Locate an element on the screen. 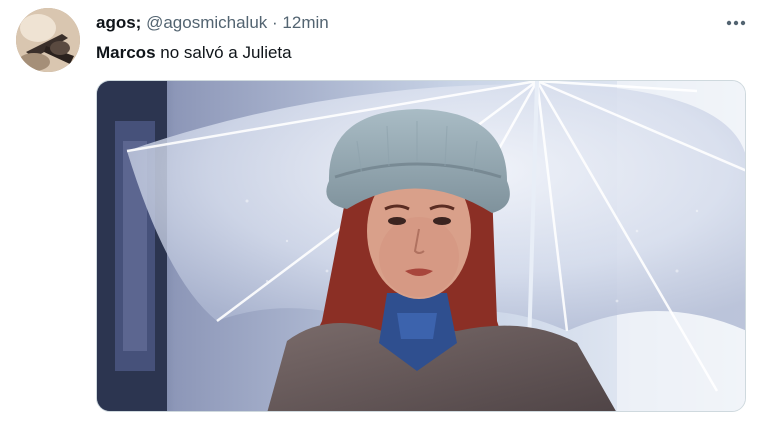 Image resolution: width=780 pixels, height=422 pixels. more-dots-icon is located at coordinates (736, 23).